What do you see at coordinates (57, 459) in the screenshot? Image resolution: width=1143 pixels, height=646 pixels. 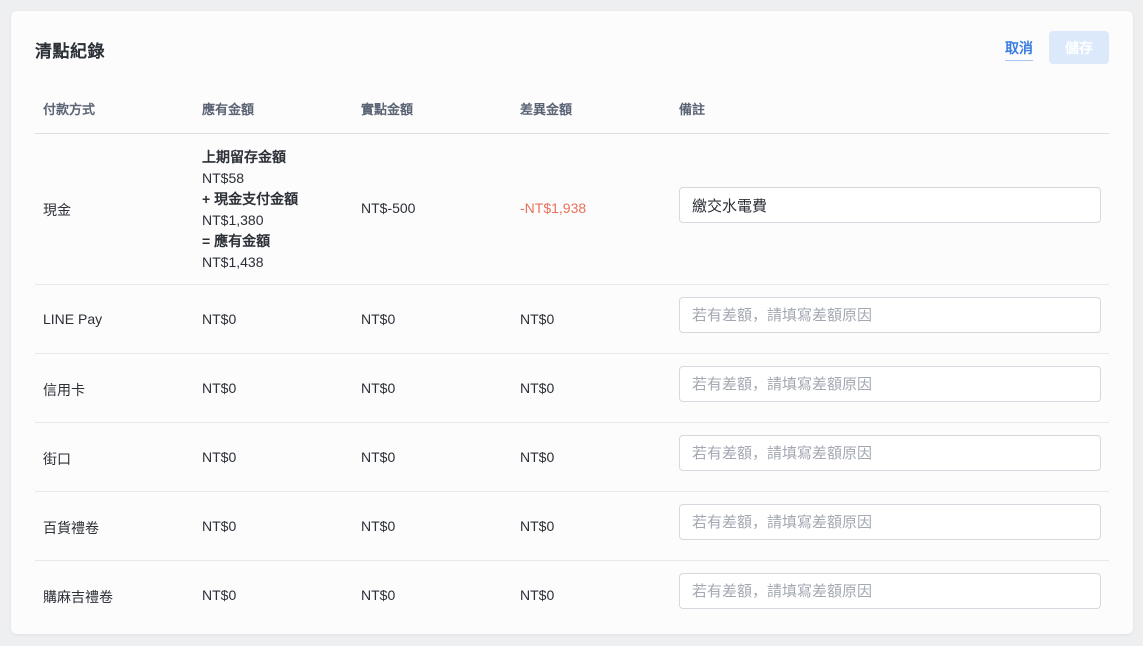 I see `payment-method-label: 街口` at bounding box center [57, 459].